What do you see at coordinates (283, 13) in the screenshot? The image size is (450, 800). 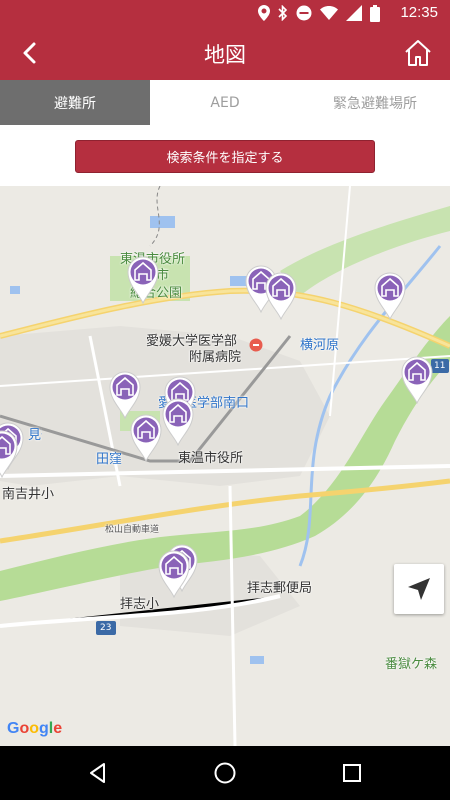 I see `bluetooth-icon` at bounding box center [283, 13].